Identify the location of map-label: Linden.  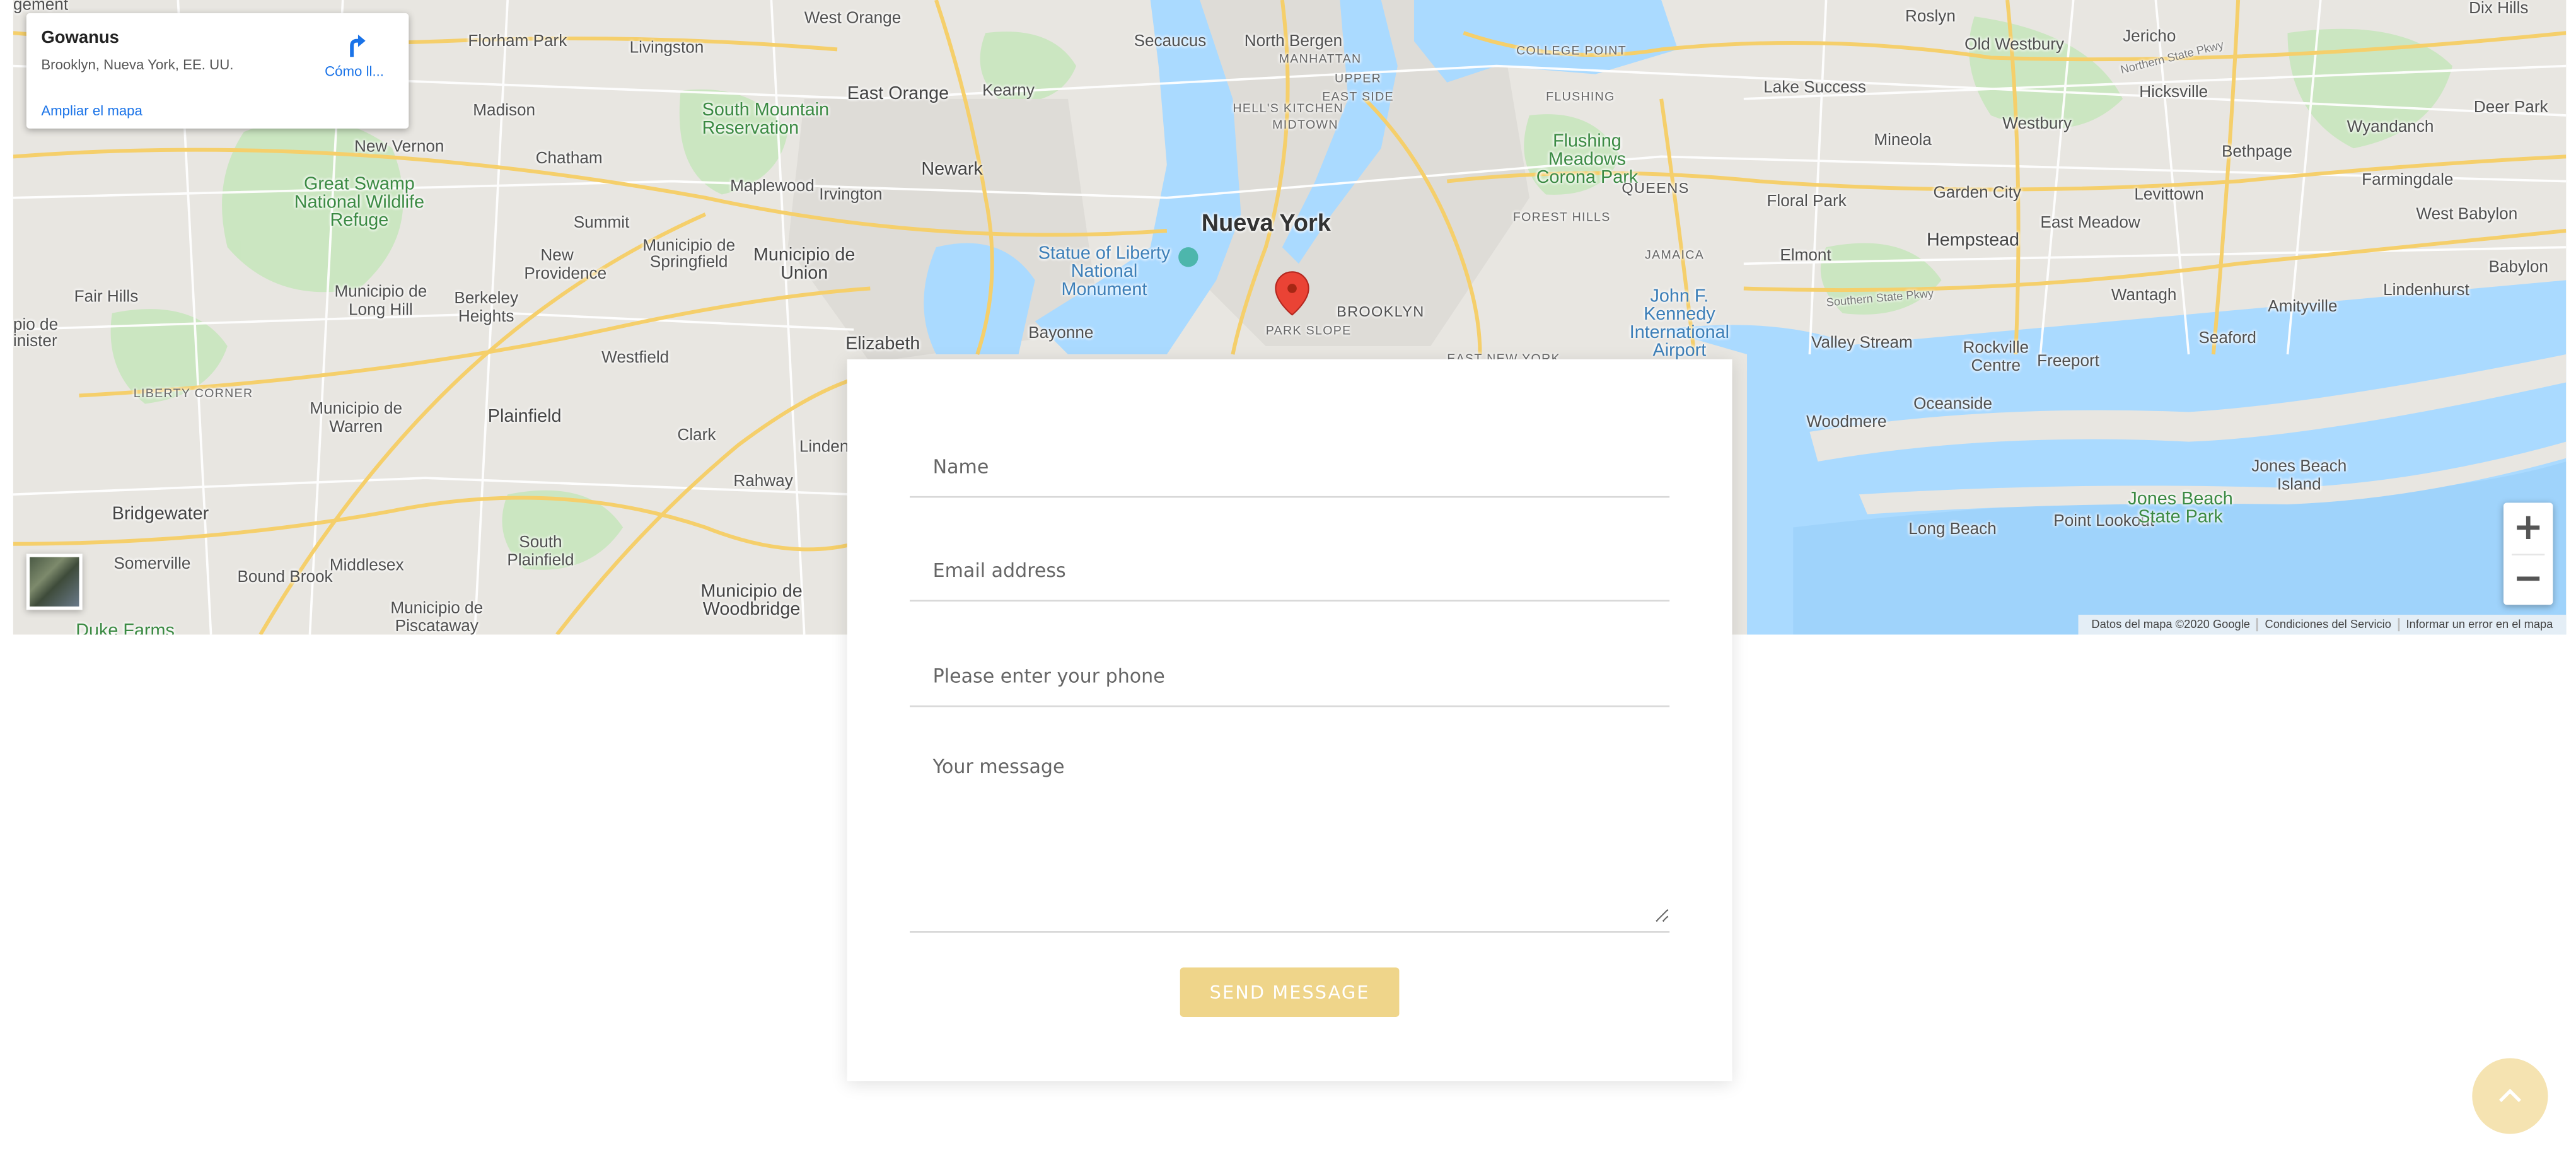
(824, 448).